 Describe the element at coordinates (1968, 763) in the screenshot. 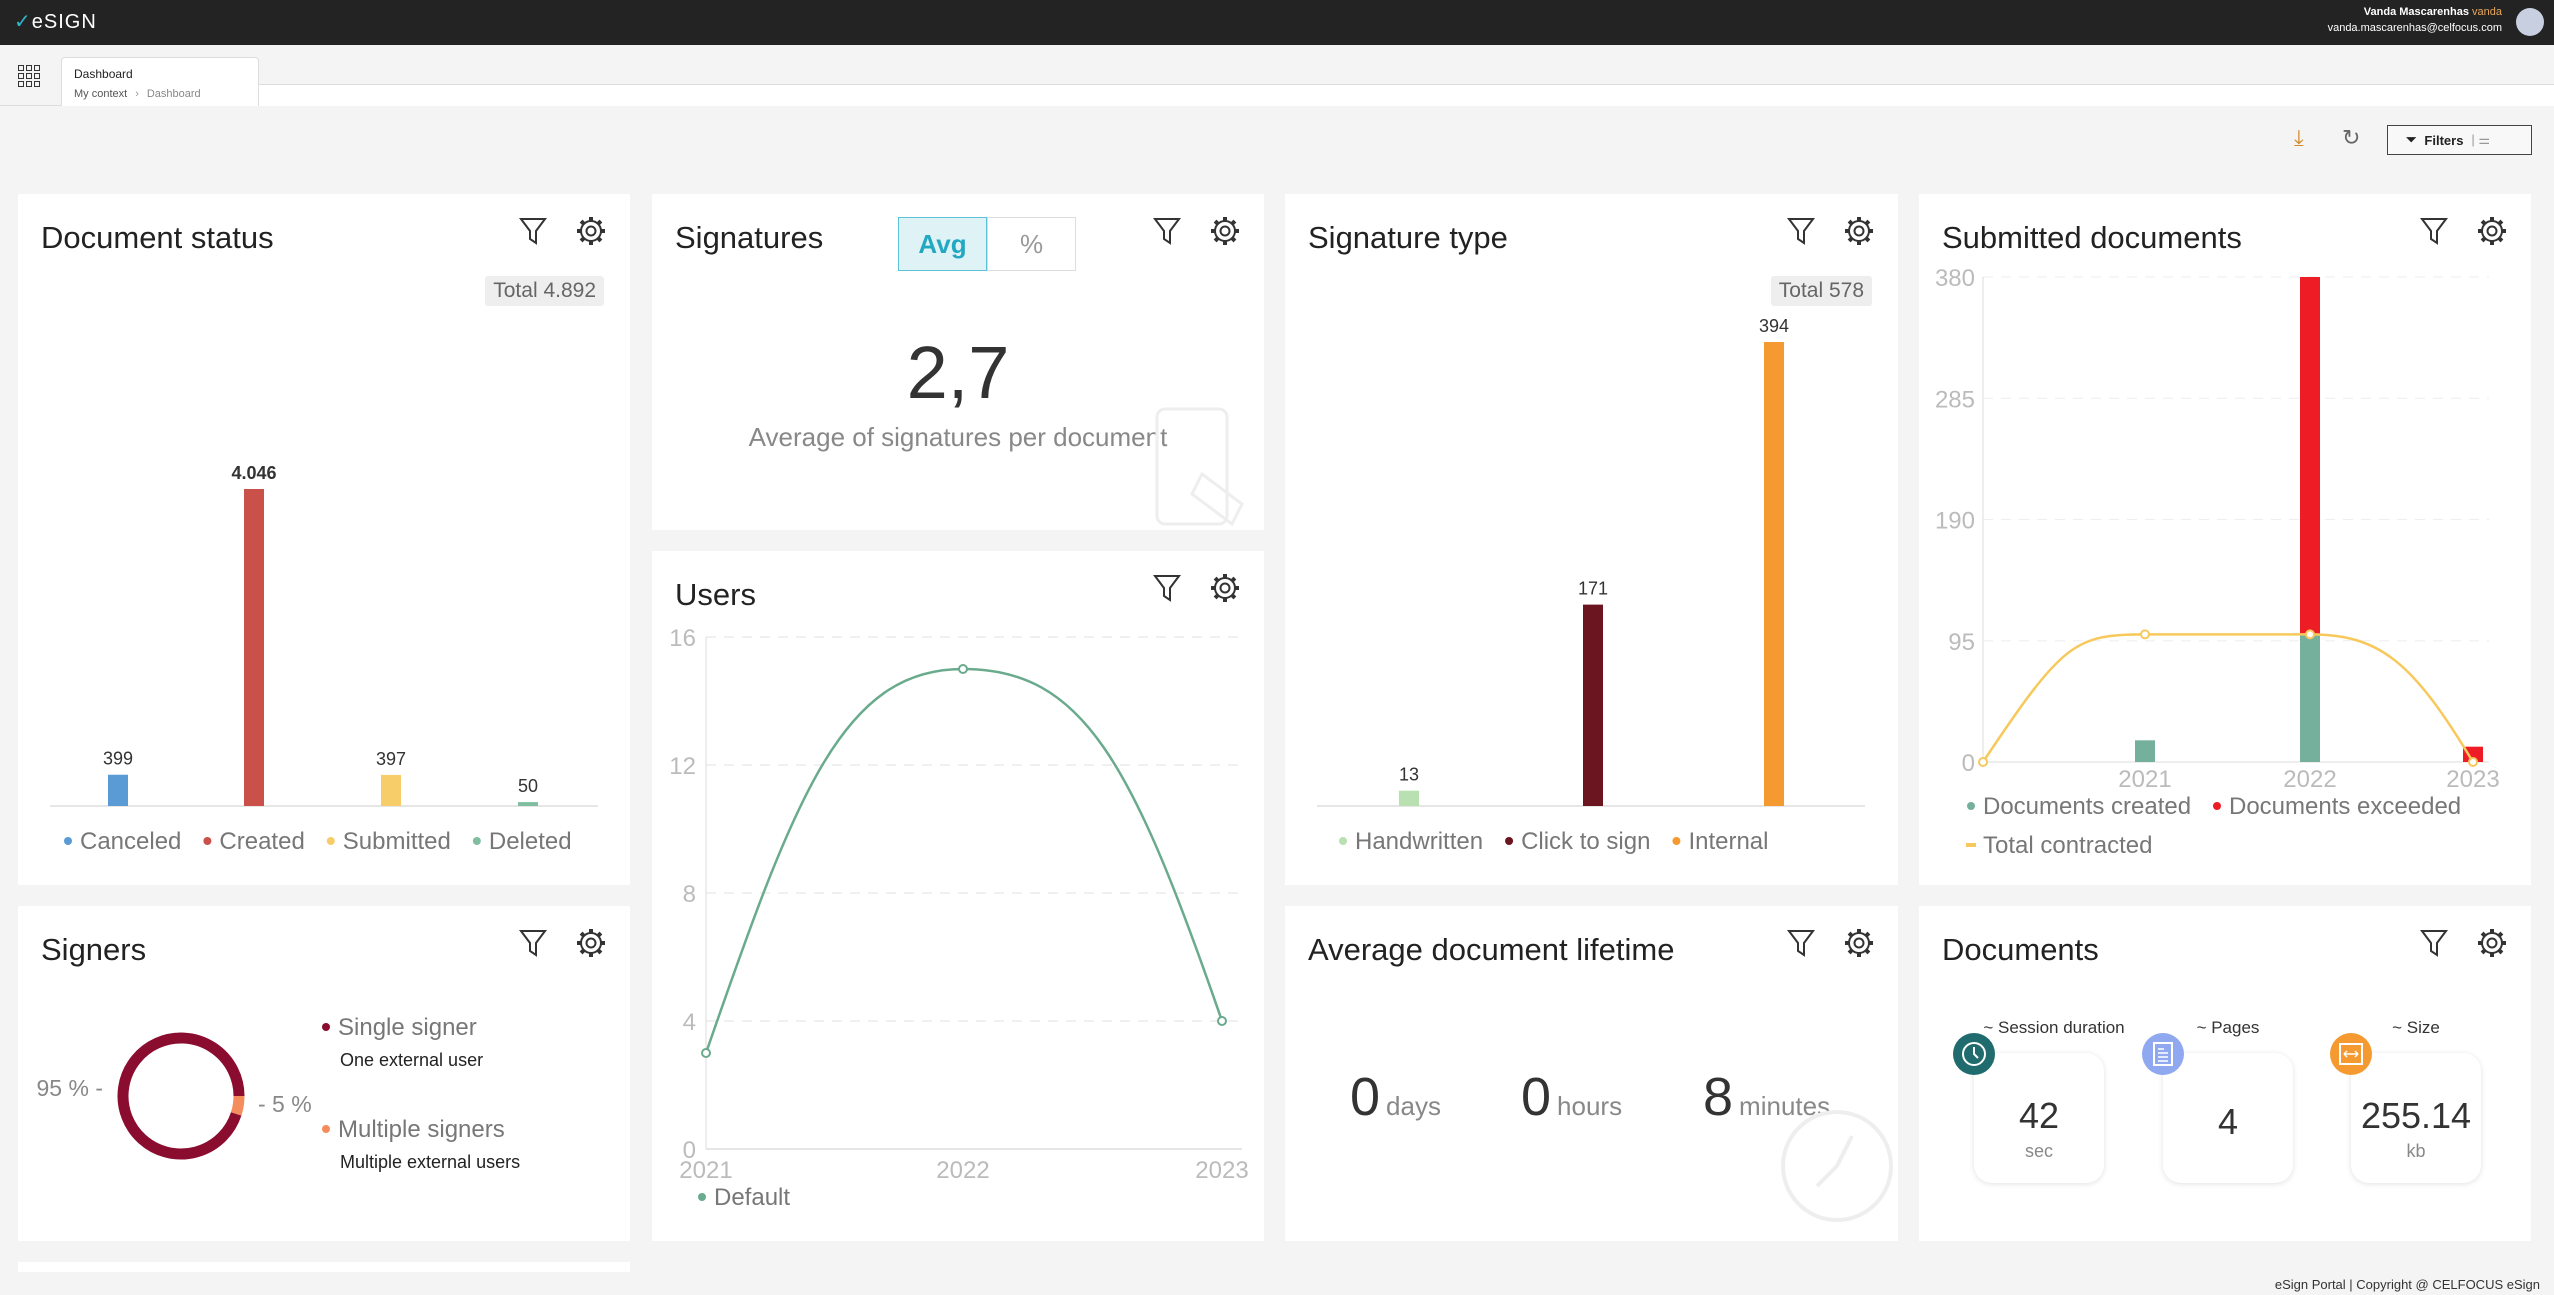

I see `y-tick-label: 0` at that location.